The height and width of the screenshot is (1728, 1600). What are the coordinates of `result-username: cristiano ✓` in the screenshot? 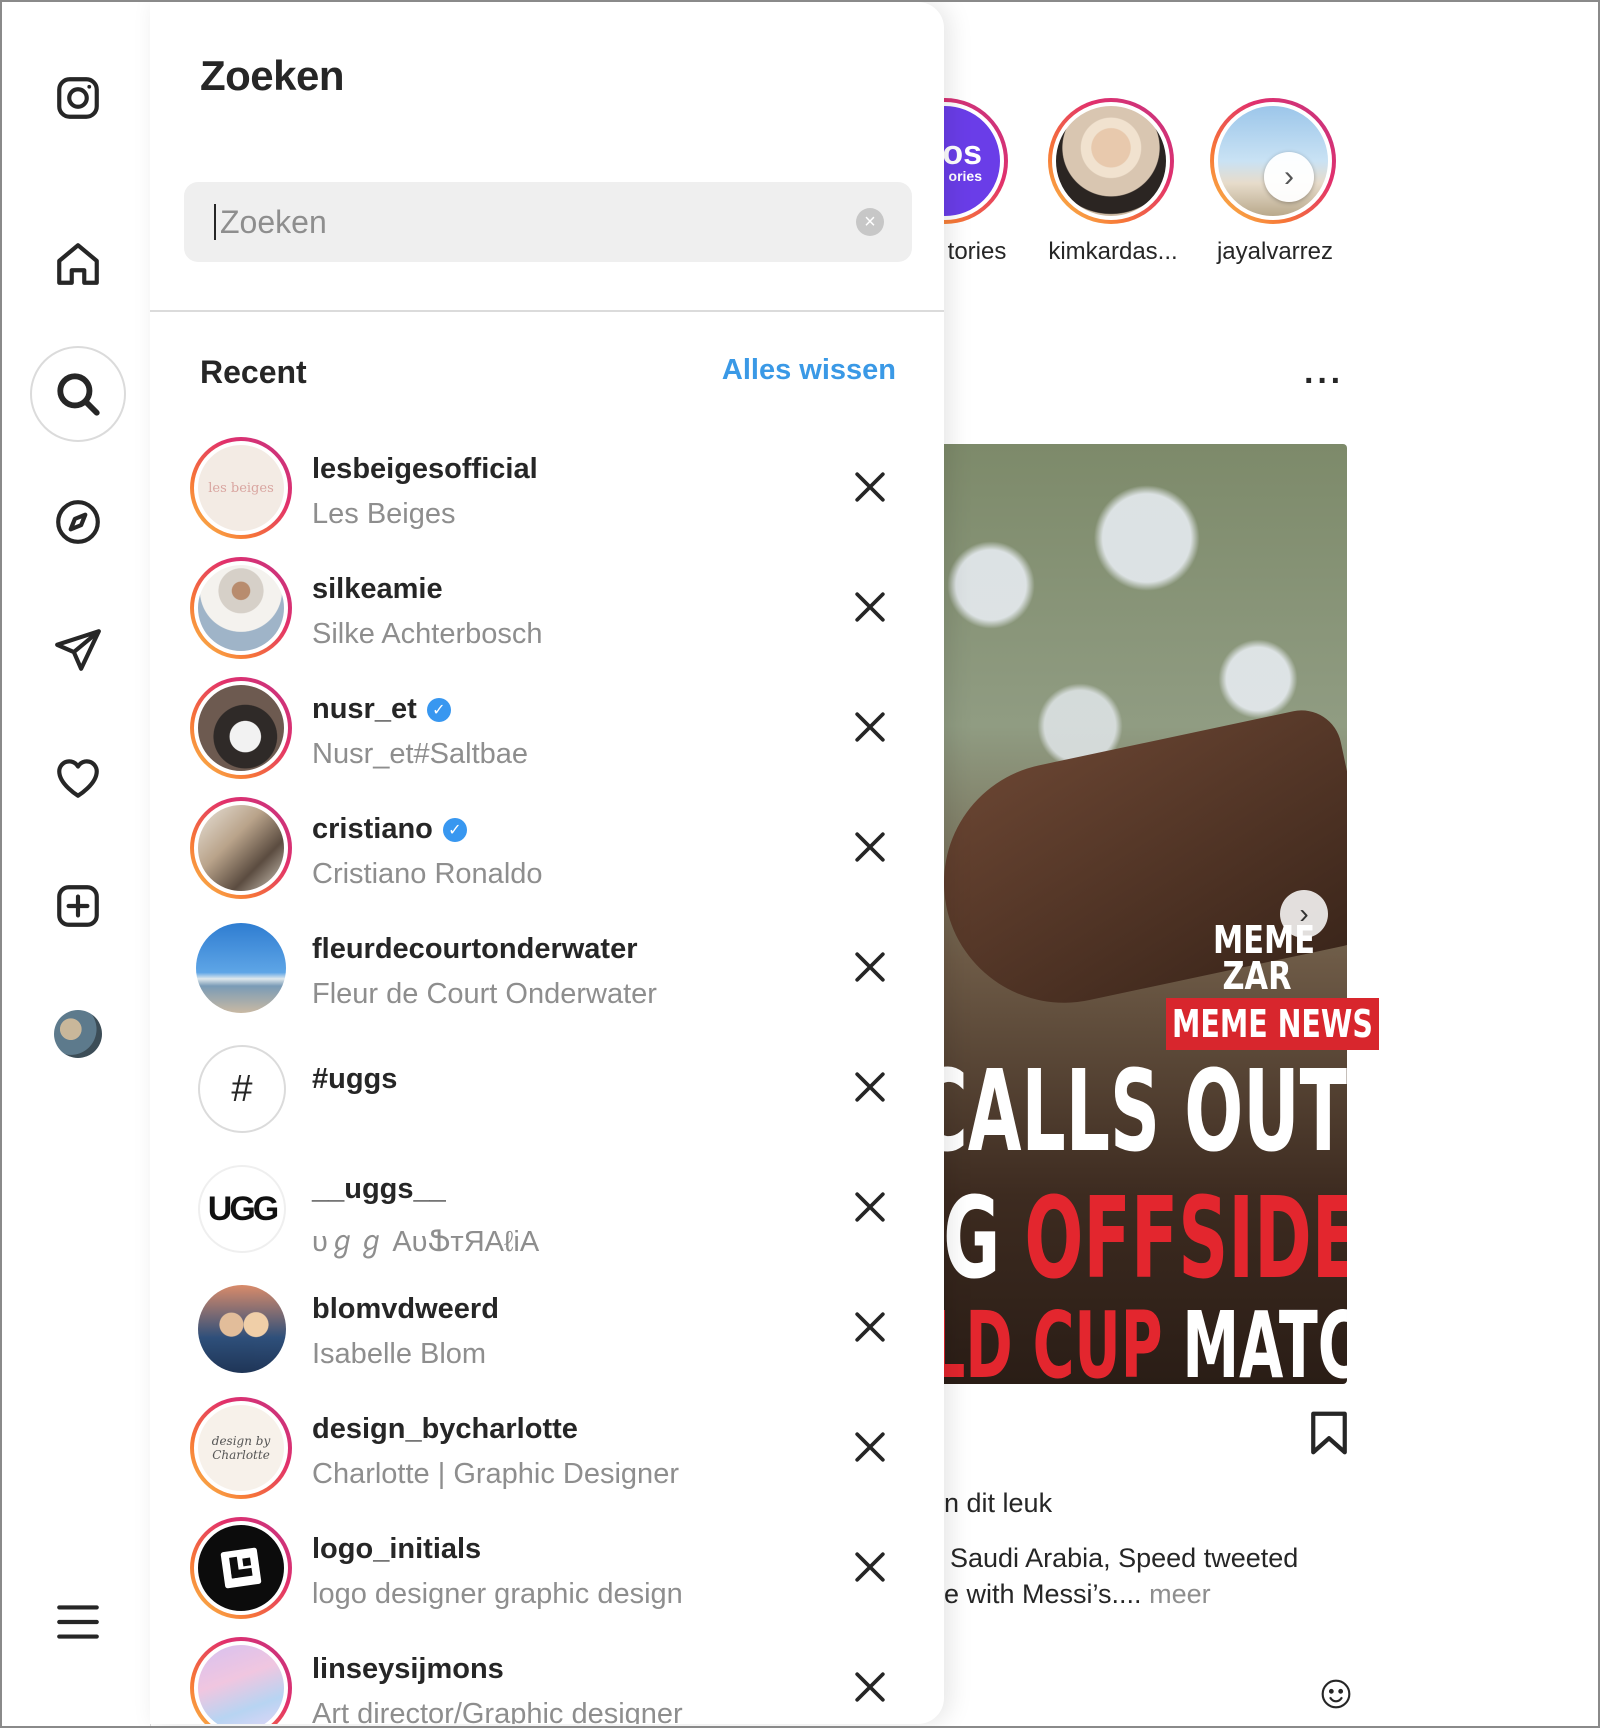 It's located at (427, 829).